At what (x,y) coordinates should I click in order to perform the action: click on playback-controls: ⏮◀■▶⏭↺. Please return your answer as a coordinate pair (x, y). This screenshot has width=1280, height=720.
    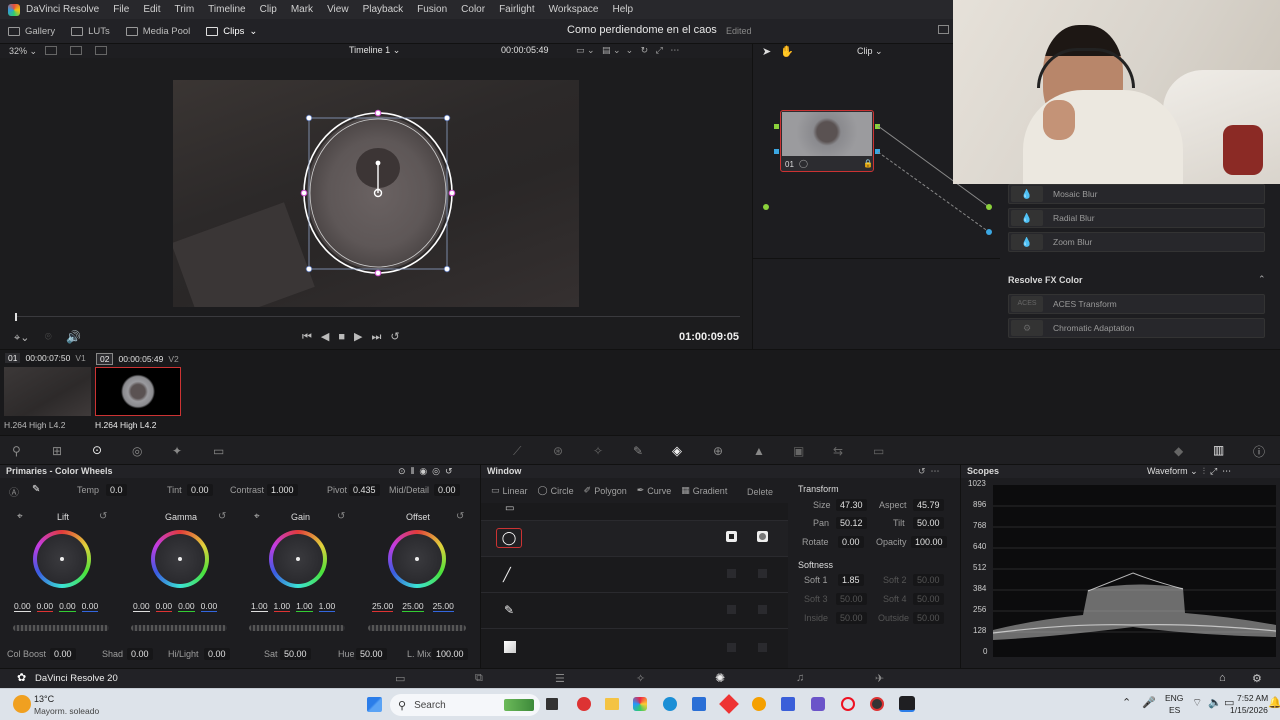
    Looking at the image, I should click on (355, 337).